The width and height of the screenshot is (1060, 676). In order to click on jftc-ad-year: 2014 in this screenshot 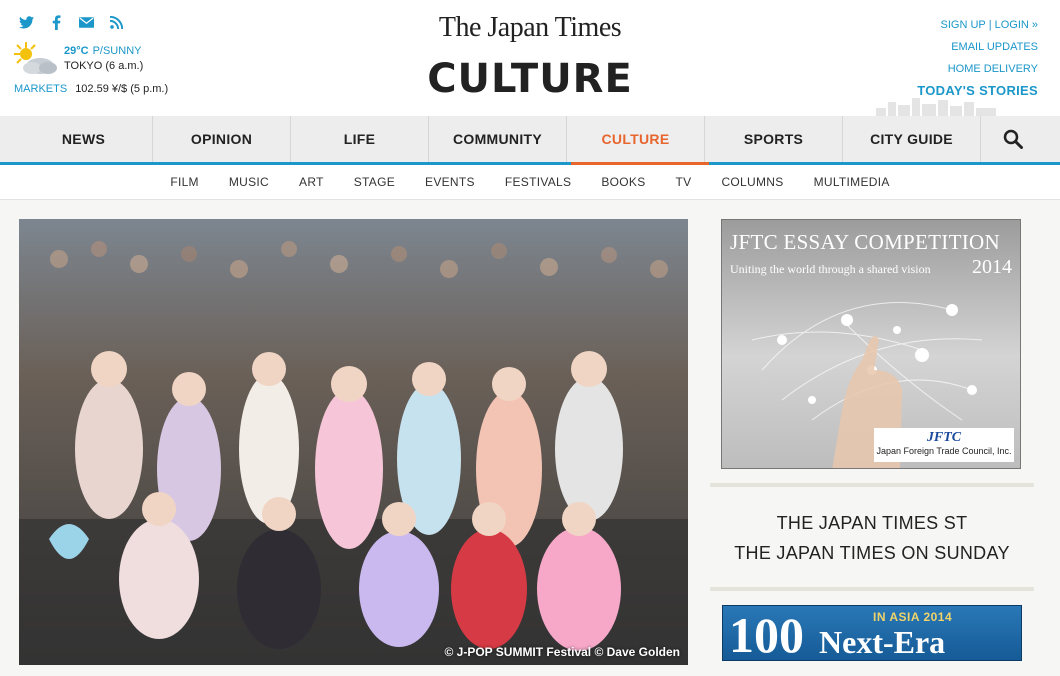, I will do `click(992, 267)`.